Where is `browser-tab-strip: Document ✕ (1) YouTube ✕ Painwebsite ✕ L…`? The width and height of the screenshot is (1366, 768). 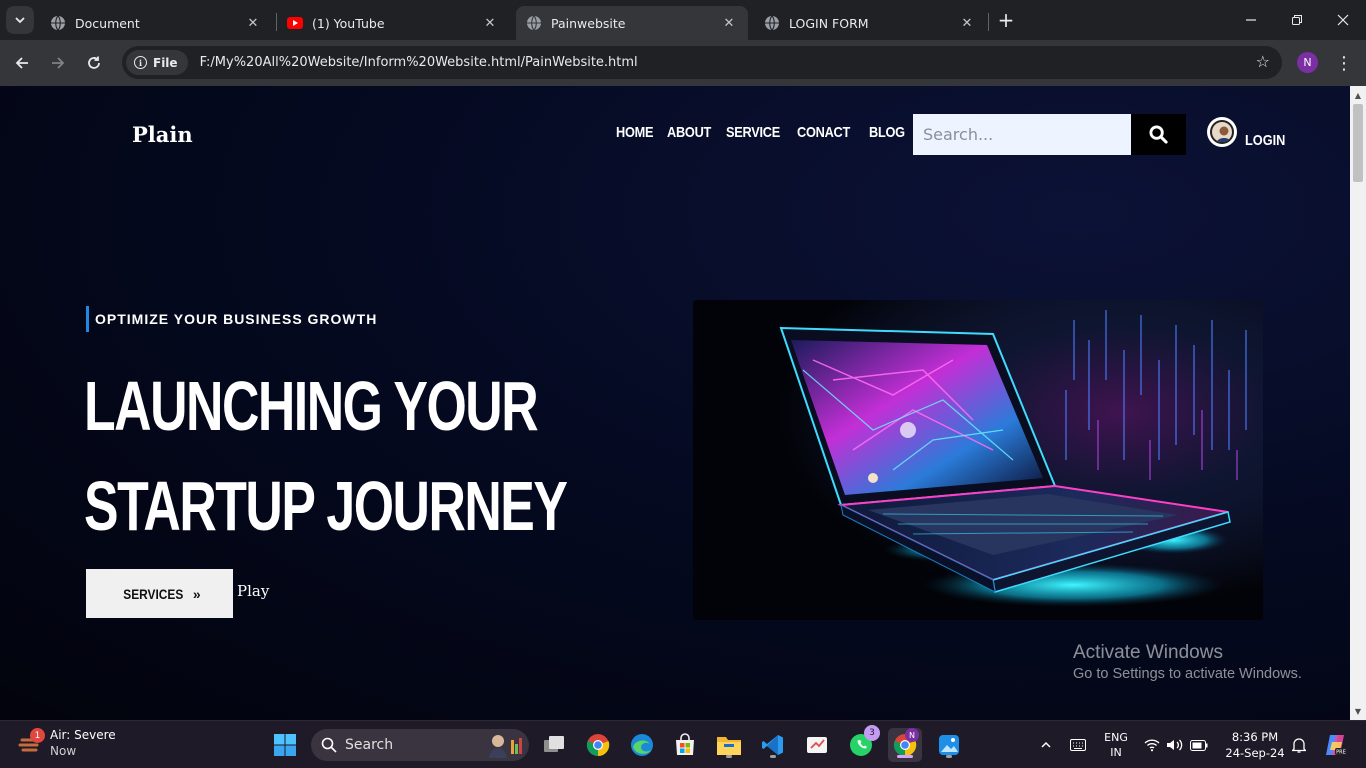 browser-tab-strip: Document ✕ (1) YouTube ✕ Painwebsite ✕ L… is located at coordinates (683, 20).